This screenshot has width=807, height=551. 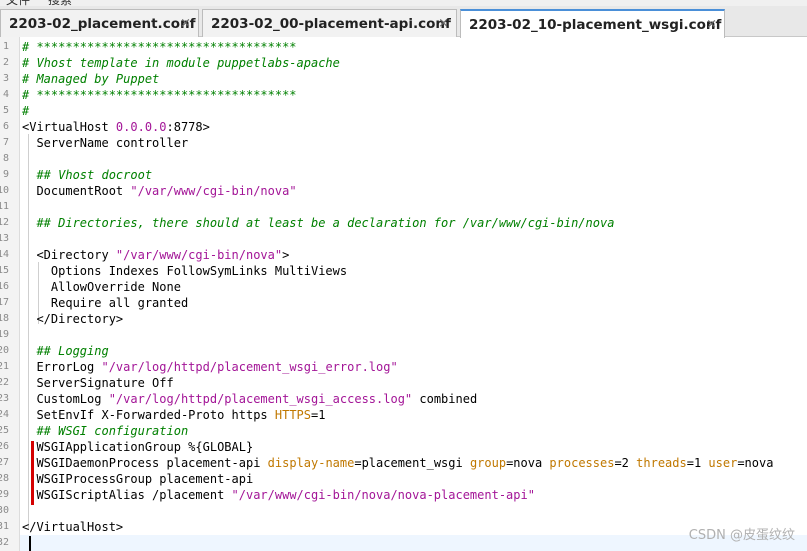 I want to click on line-number: 18, so click(x=4, y=318).